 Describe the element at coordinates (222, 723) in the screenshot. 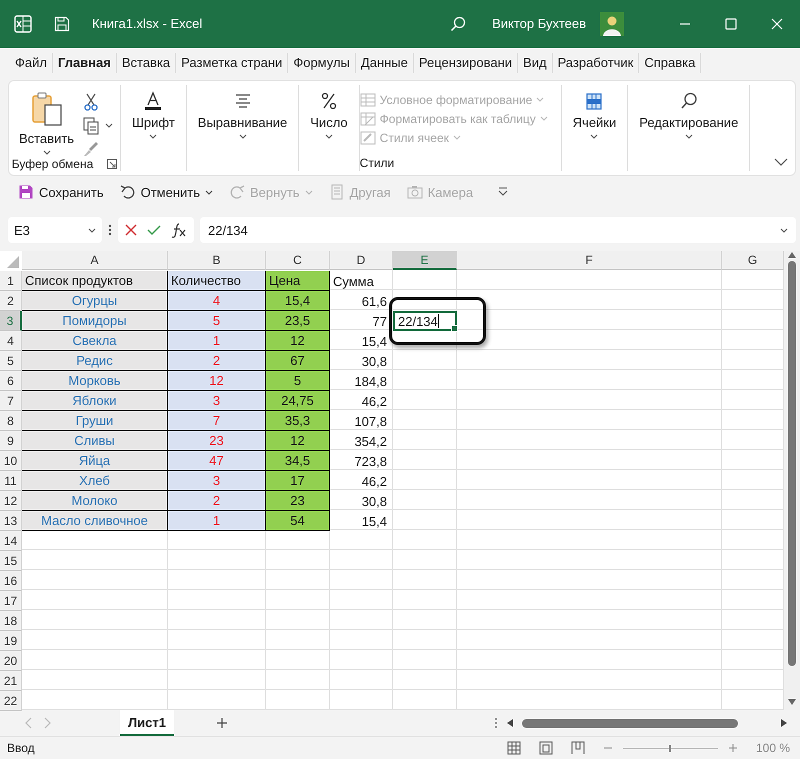

I see `add-sheet-icon` at that location.